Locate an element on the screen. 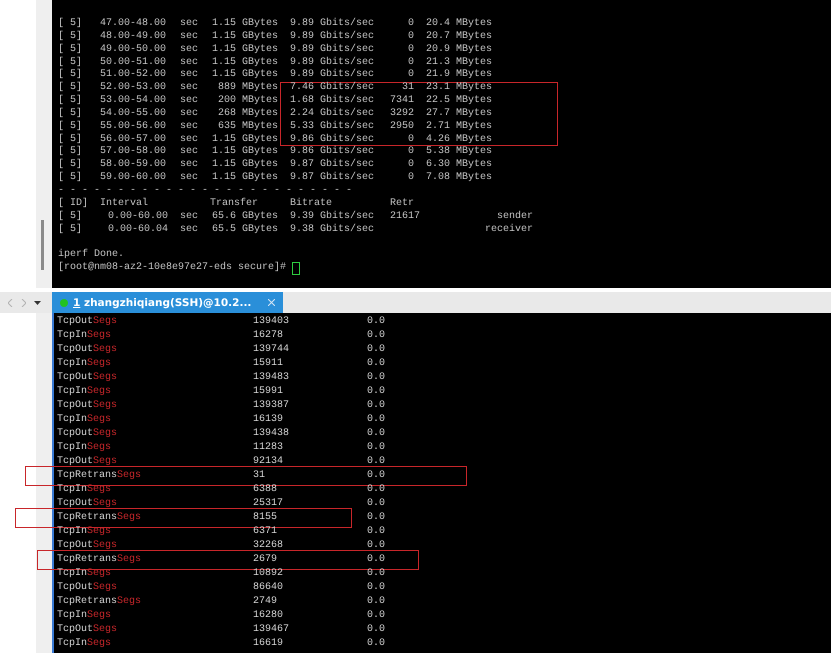 The height and width of the screenshot is (653, 831). interval: 49.00-50.00 is located at coordinates (134, 50).